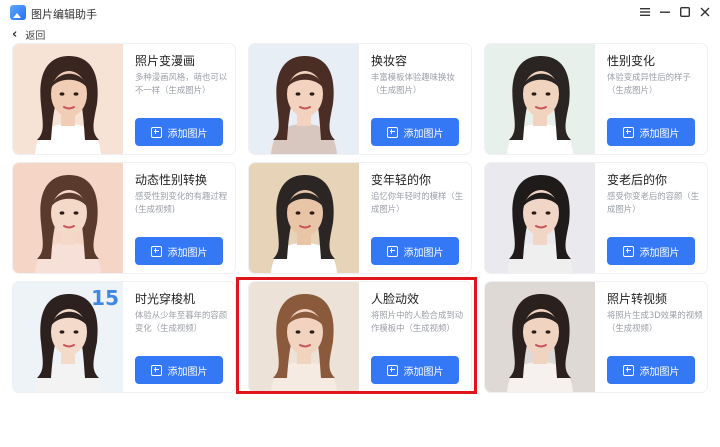 Image resolution: width=720 pixels, height=447 pixels. I want to click on feature-card: 变老后的你 感受你变老后的容颜（生成图片） 添加图片, so click(596, 218).